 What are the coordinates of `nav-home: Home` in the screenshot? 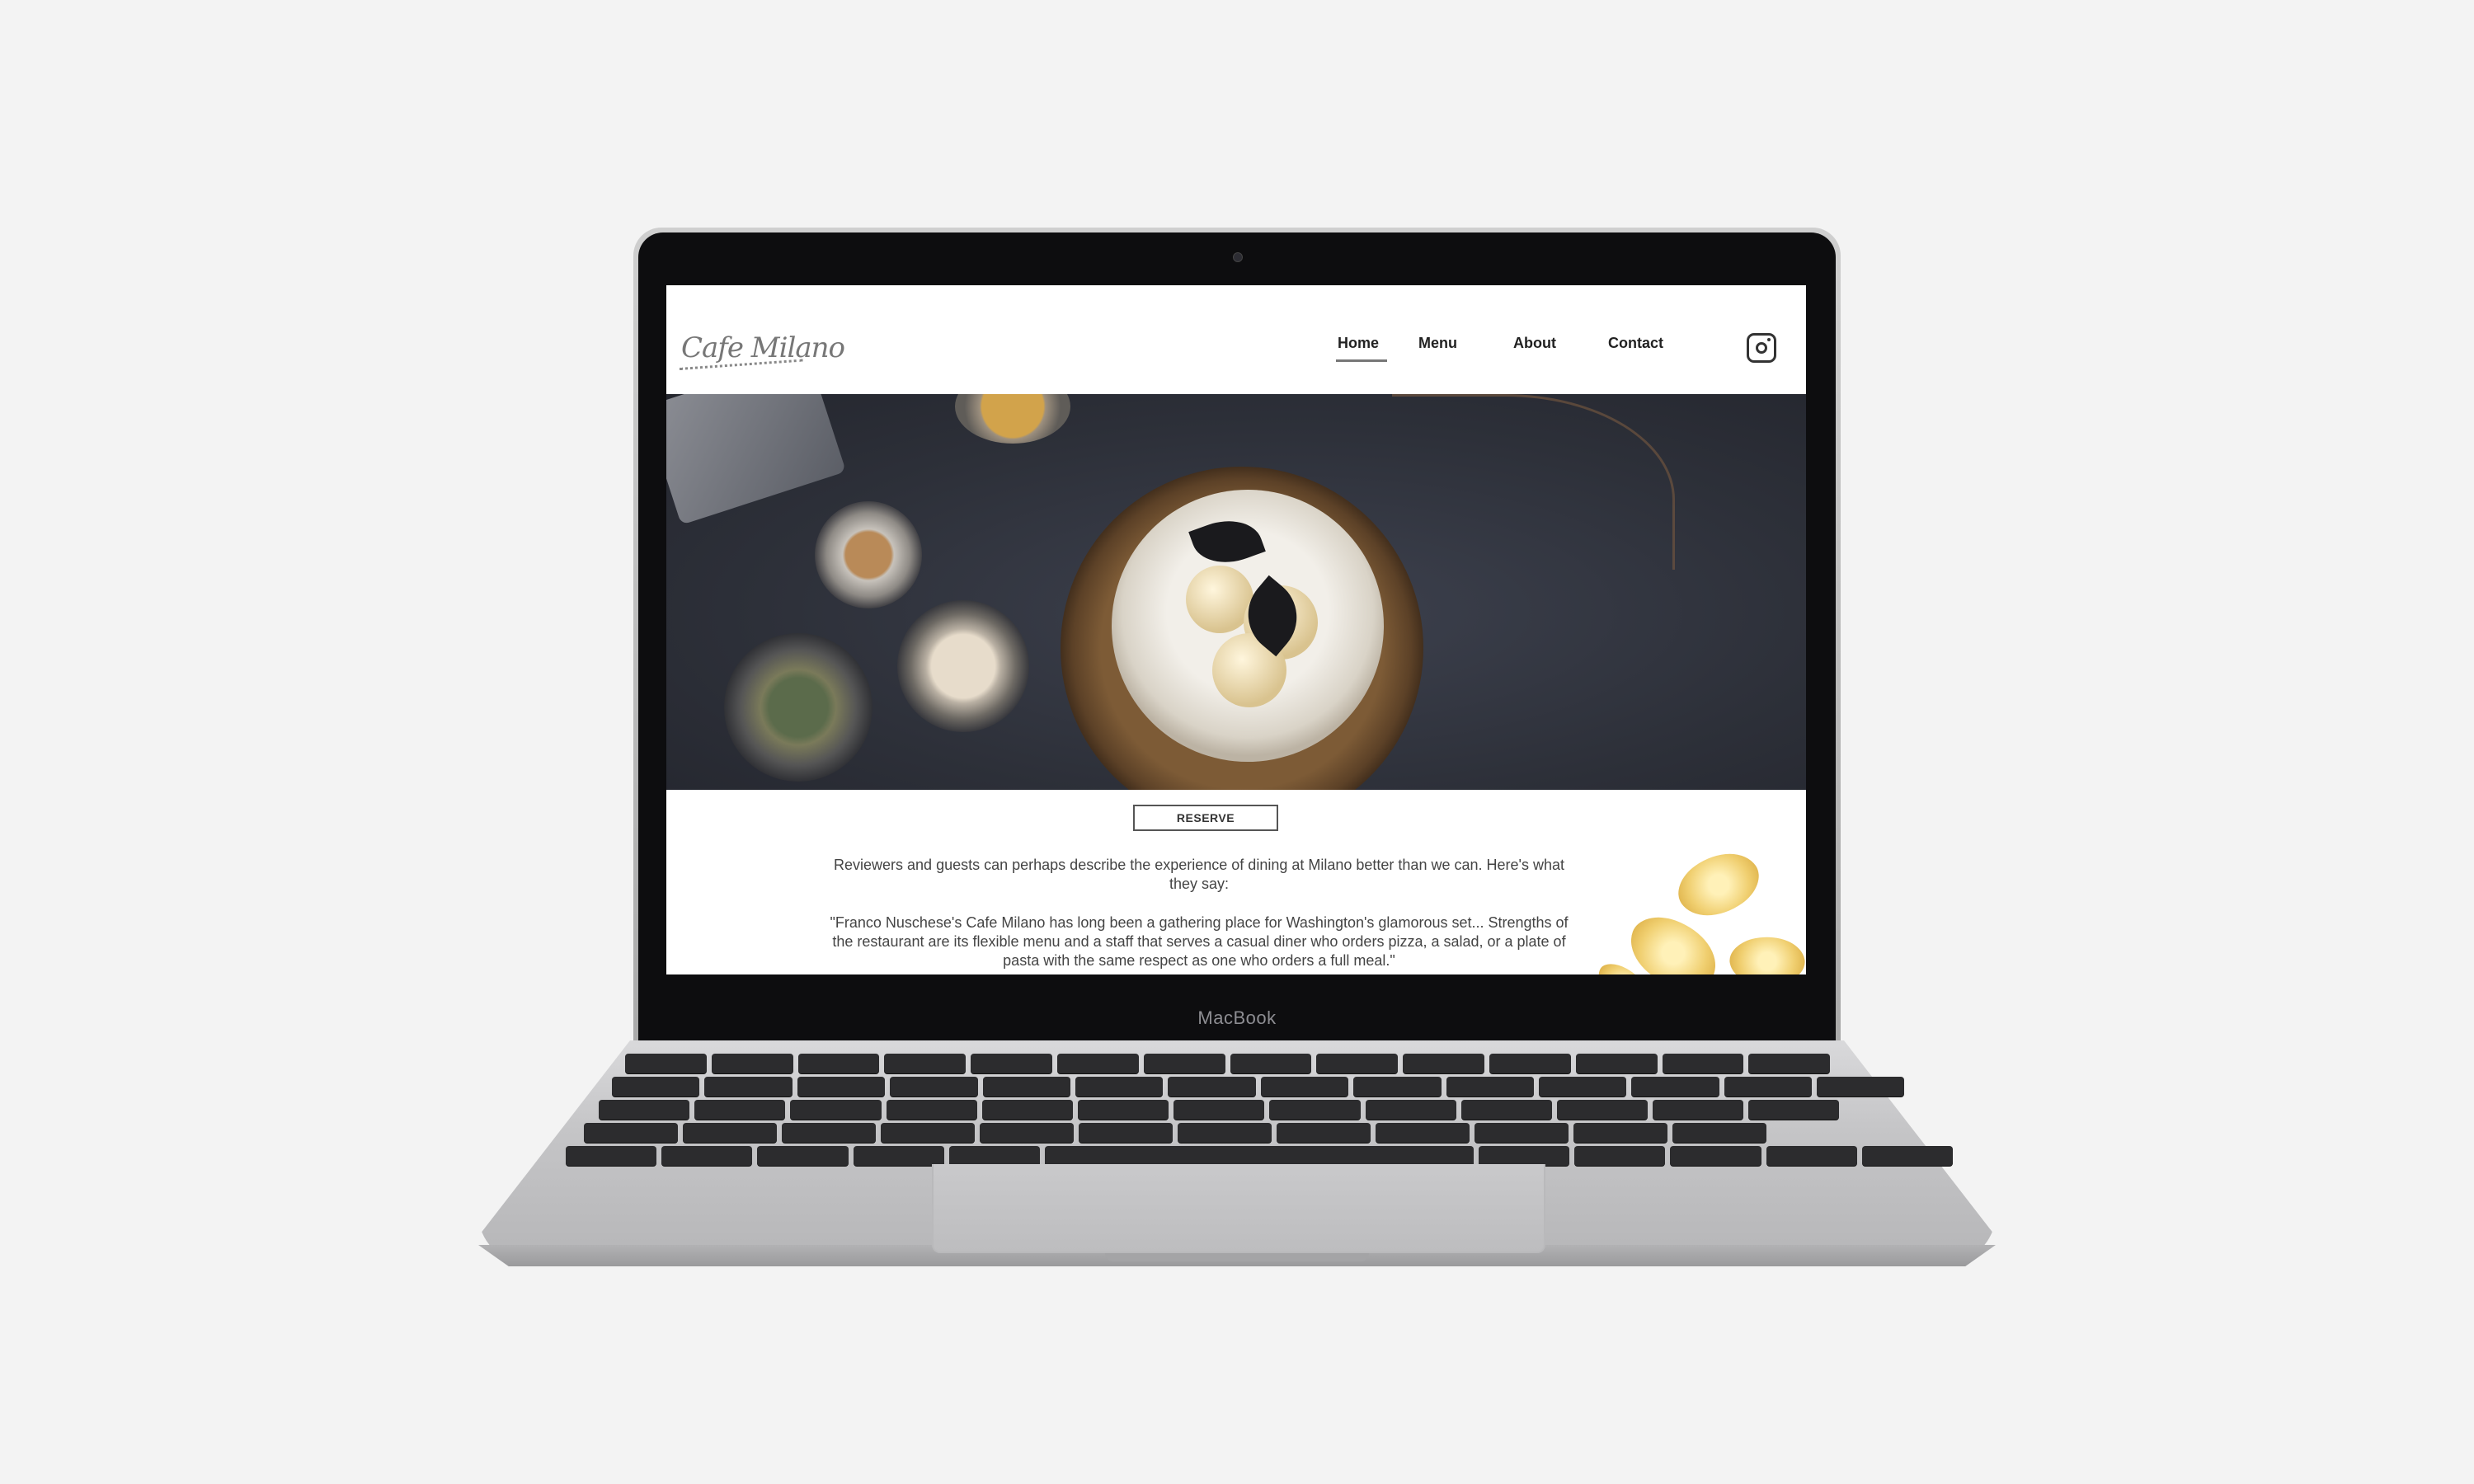 It's located at (1358, 343).